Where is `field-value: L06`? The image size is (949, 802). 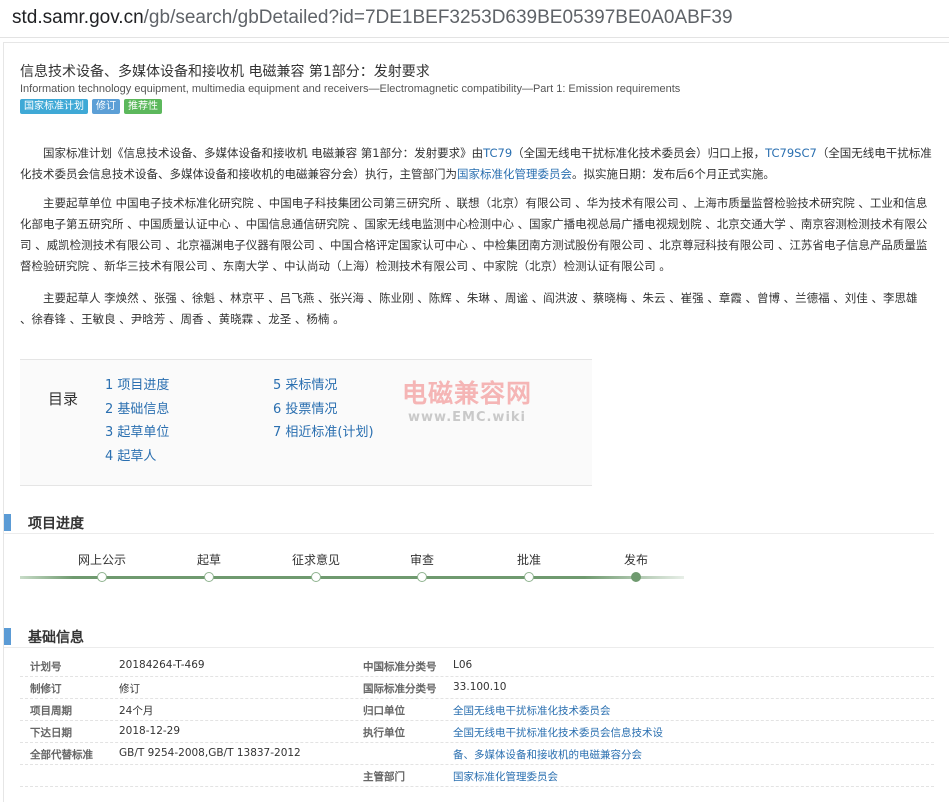
field-value: L06 is located at coordinates (463, 665).